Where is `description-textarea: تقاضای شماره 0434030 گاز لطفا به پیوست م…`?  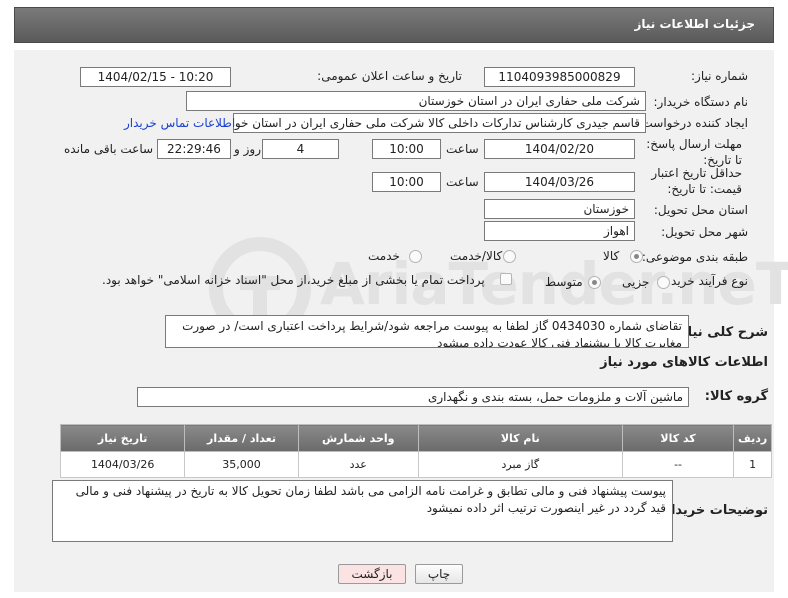
description-textarea: تقاضای شماره 0434030 گاز لطفا به پیوست م… is located at coordinates (427, 331).